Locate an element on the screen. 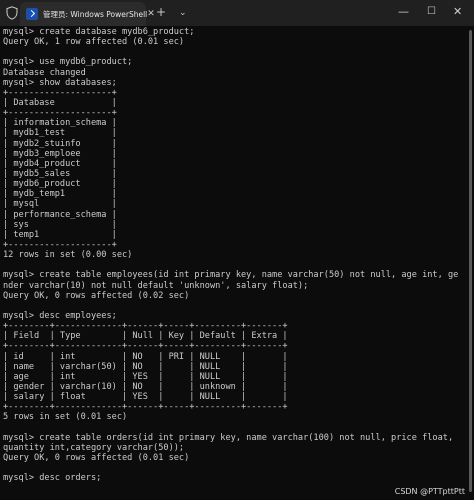 Image resolution: width=474 pixels, height=500 pixels. tab-close-icon: ✕ is located at coordinates (151, 14).